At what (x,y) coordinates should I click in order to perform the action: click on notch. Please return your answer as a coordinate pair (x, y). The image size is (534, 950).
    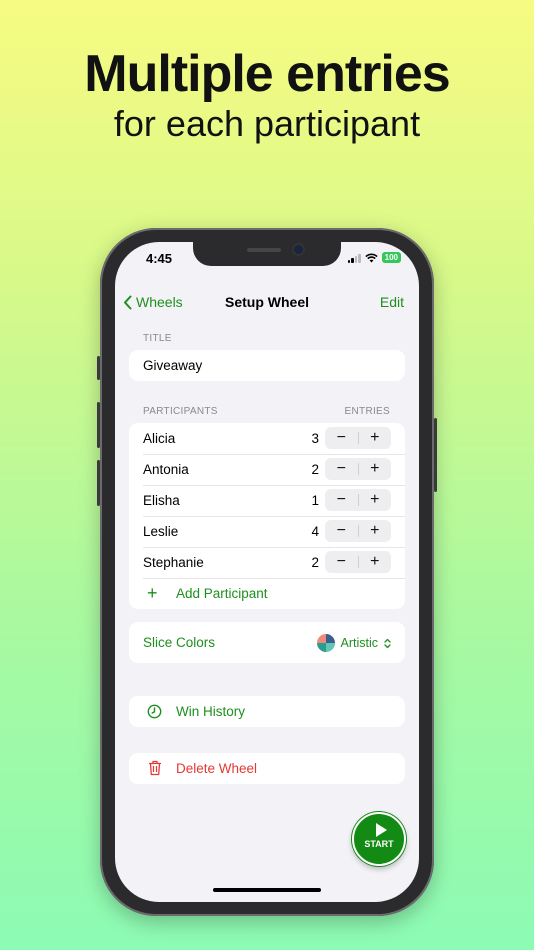
    Looking at the image, I should click on (267, 254).